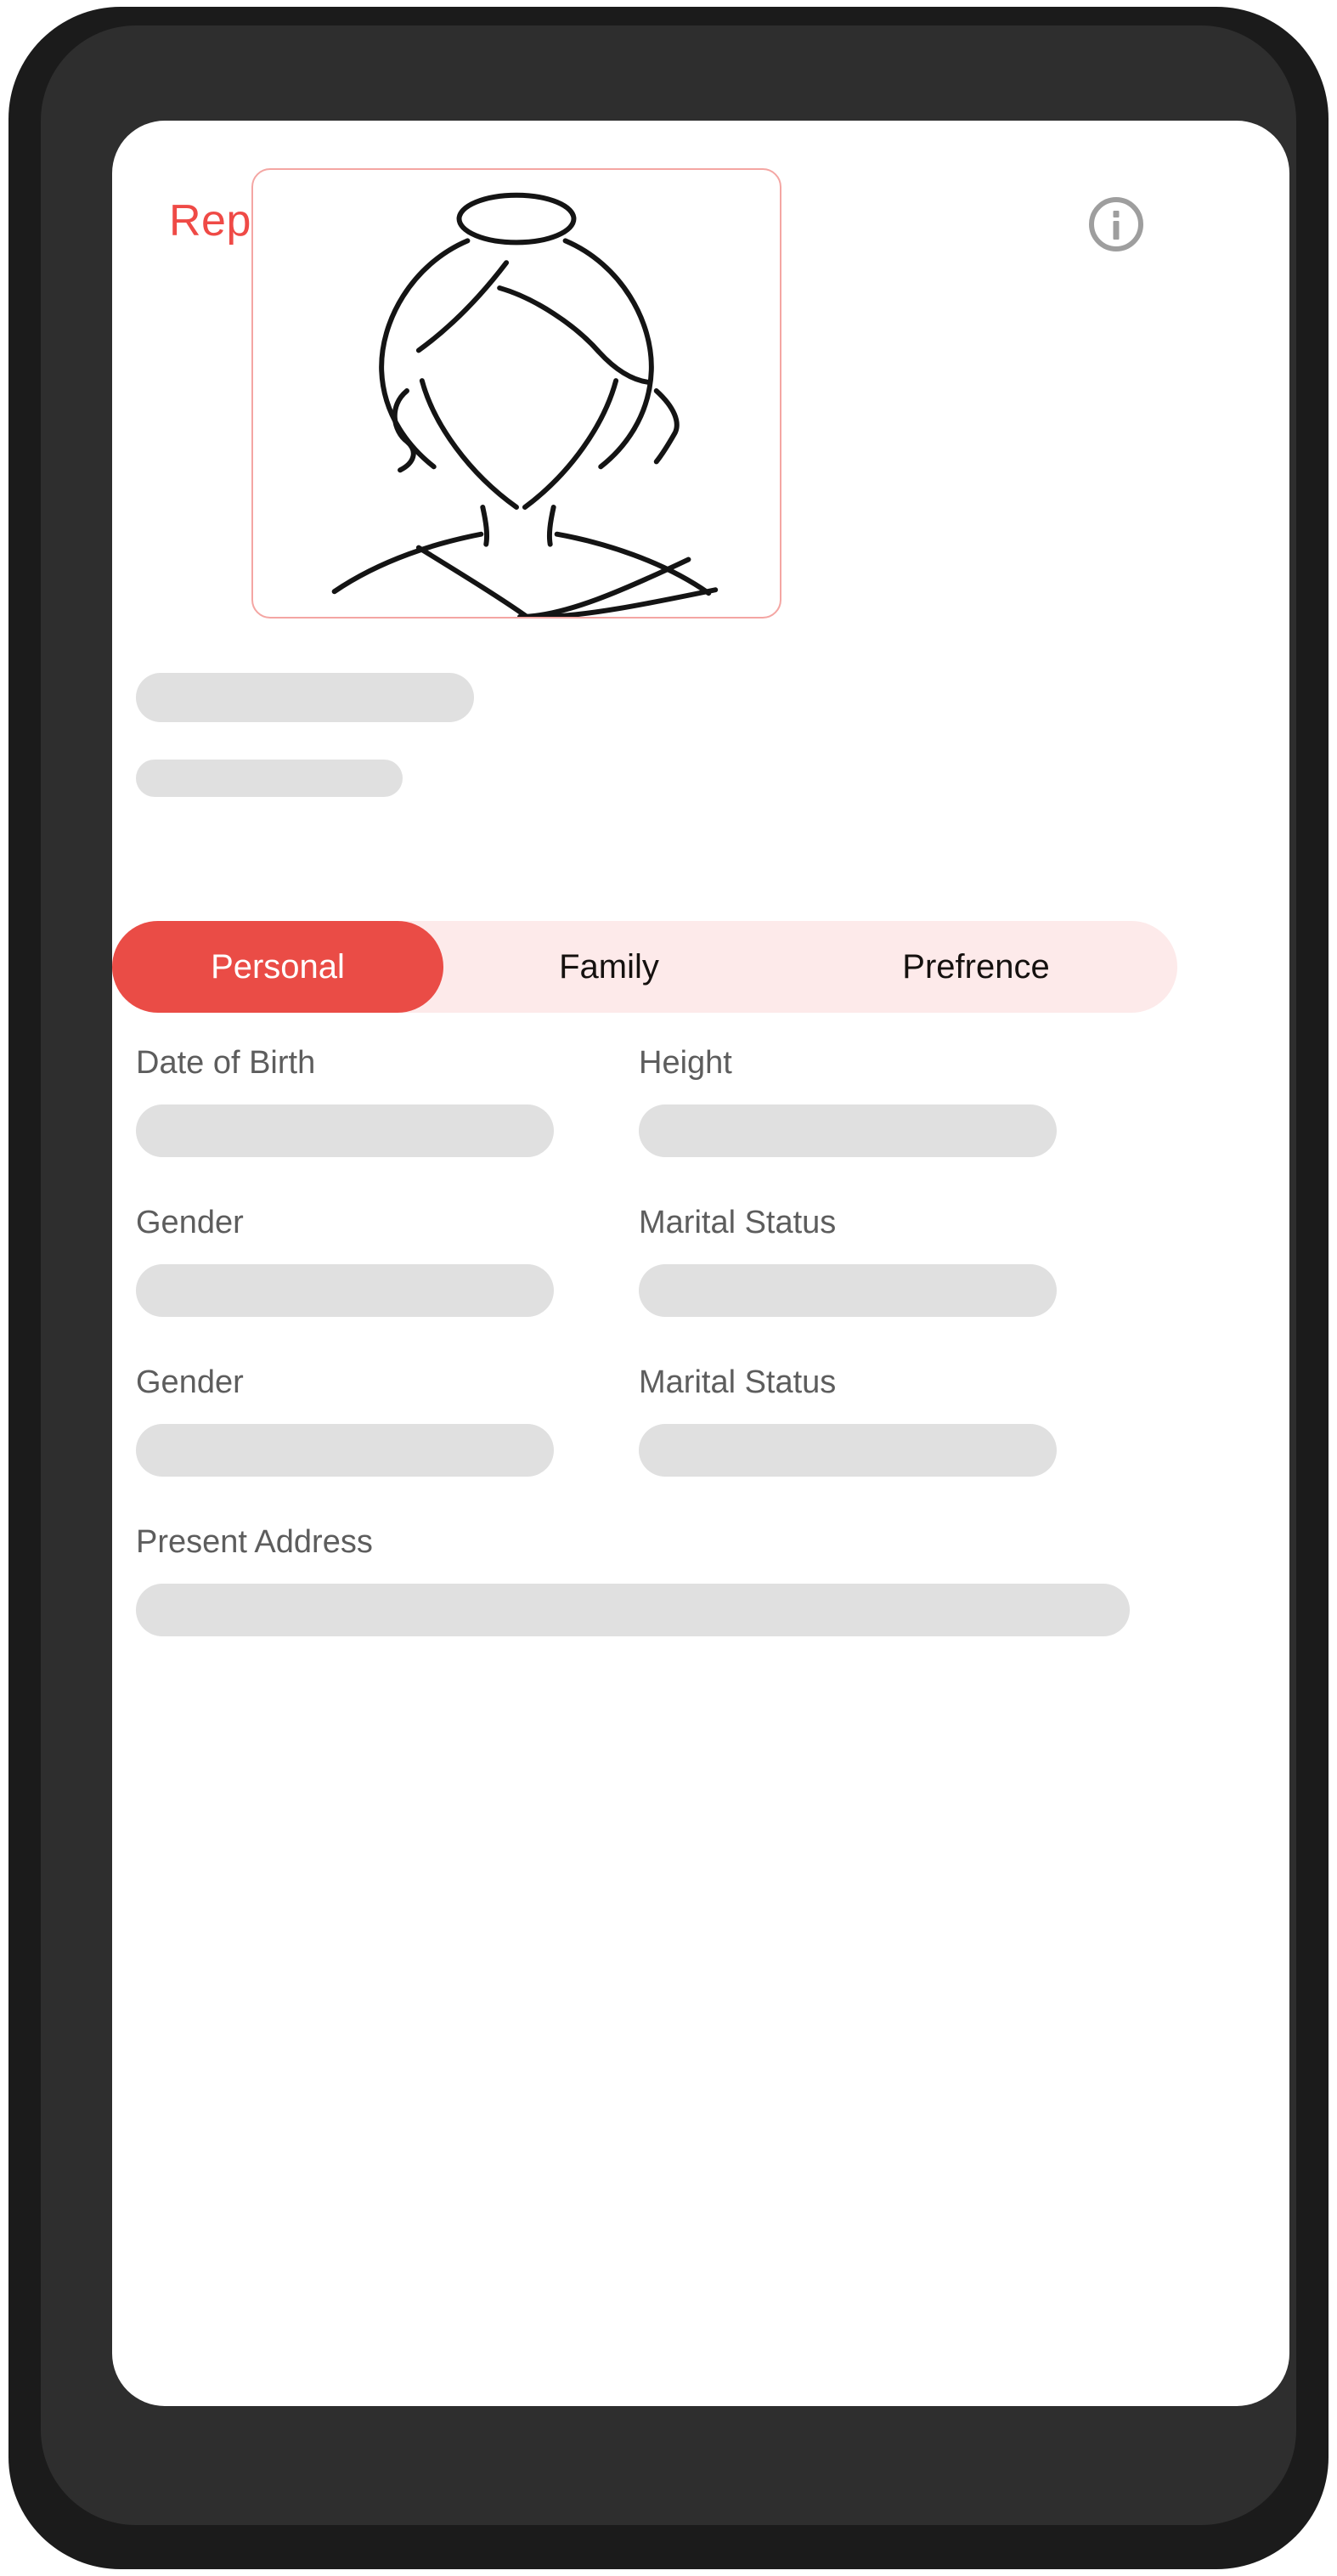  Describe the element at coordinates (374, 1102) in the screenshot. I see `field-date-of-birth: Date of Birth` at that location.